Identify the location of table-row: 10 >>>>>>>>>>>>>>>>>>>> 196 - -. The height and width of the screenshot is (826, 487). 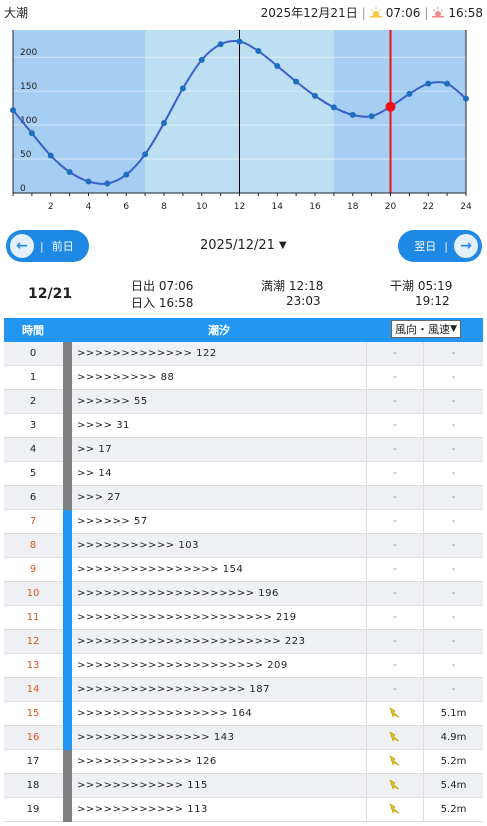
(243, 594).